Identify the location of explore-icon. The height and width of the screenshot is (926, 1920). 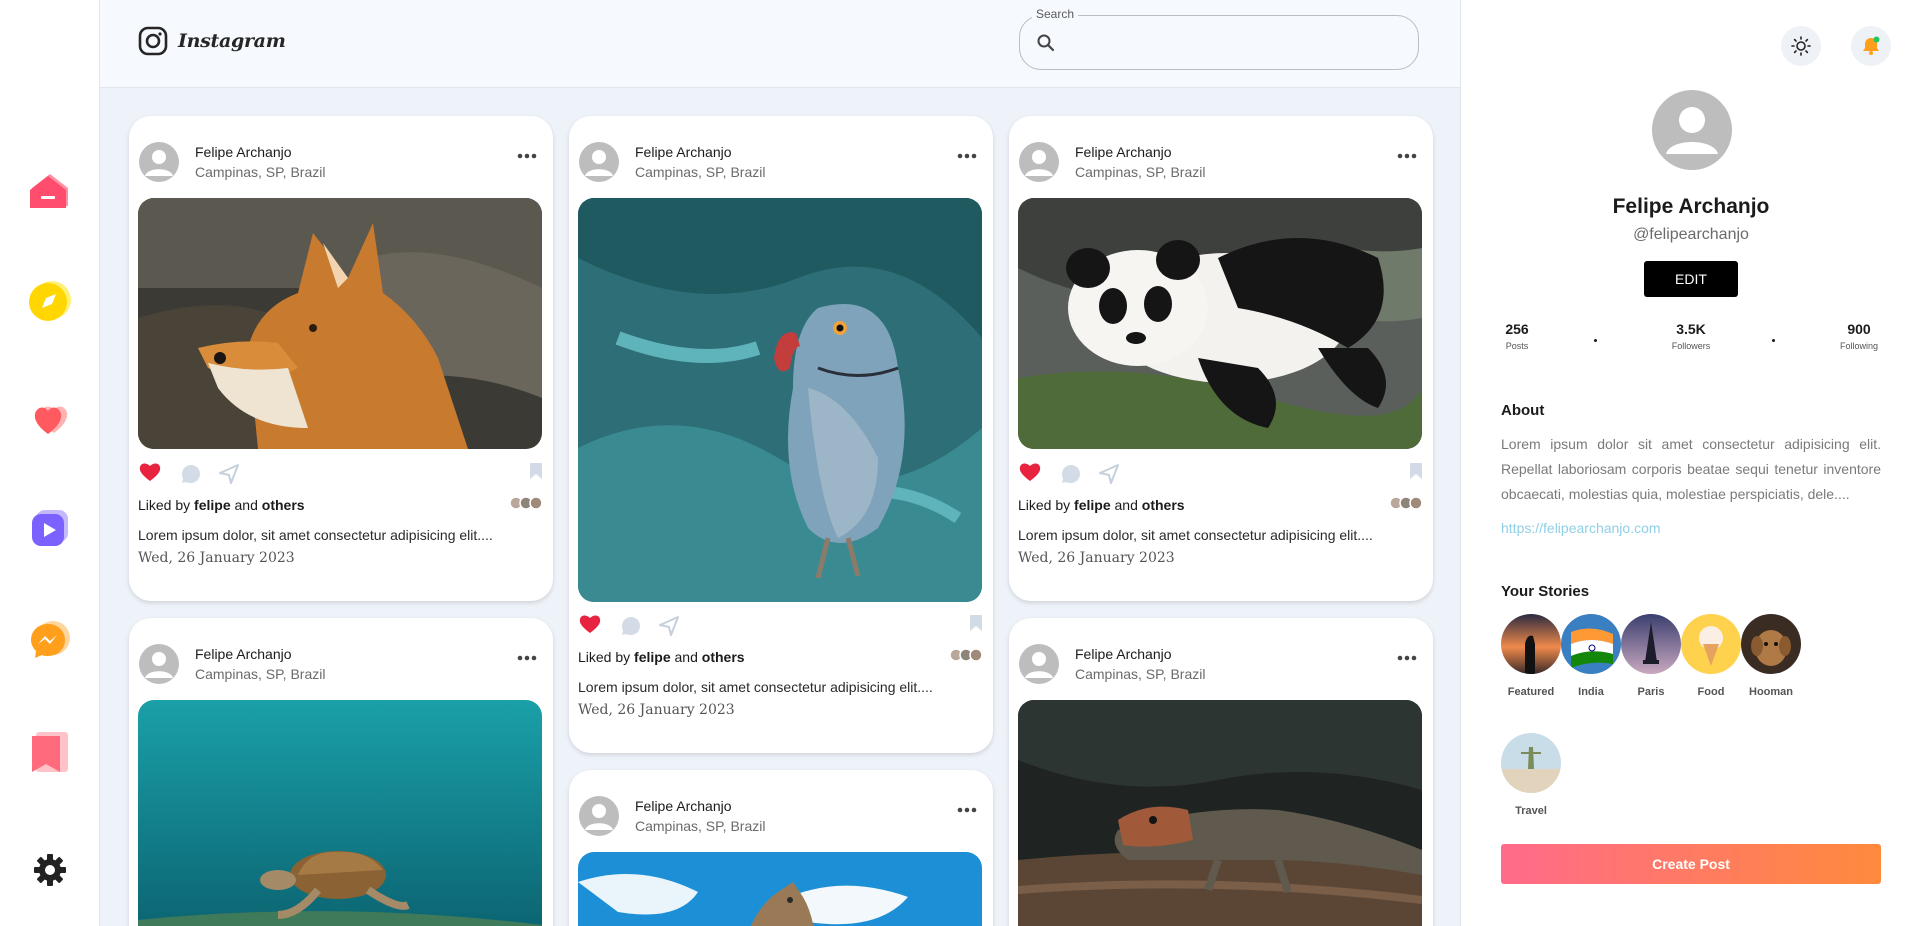
(50, 301).